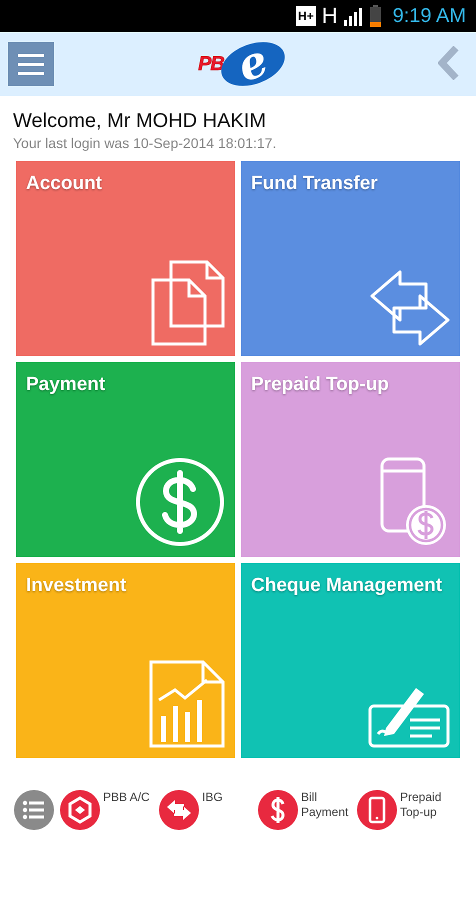 The height and width of the screenshot is (900, 476). I want to click on menu-tile: Payment, so click(125, 459).